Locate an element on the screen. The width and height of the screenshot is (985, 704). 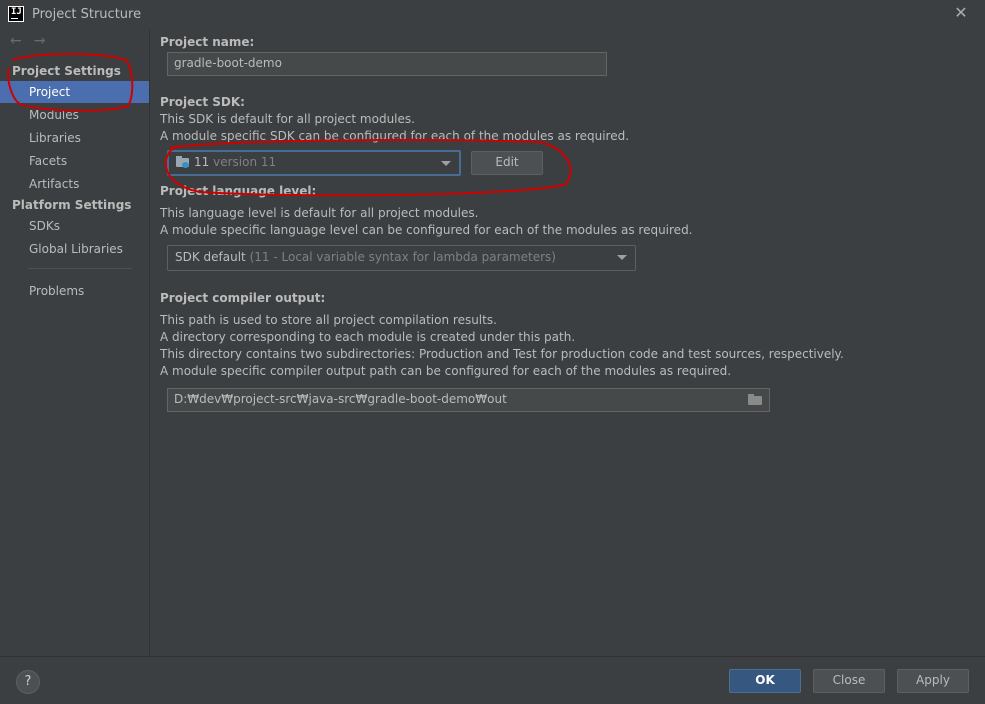
compiler-output-label: Project compiler output: is located at coordinates (243, 298).